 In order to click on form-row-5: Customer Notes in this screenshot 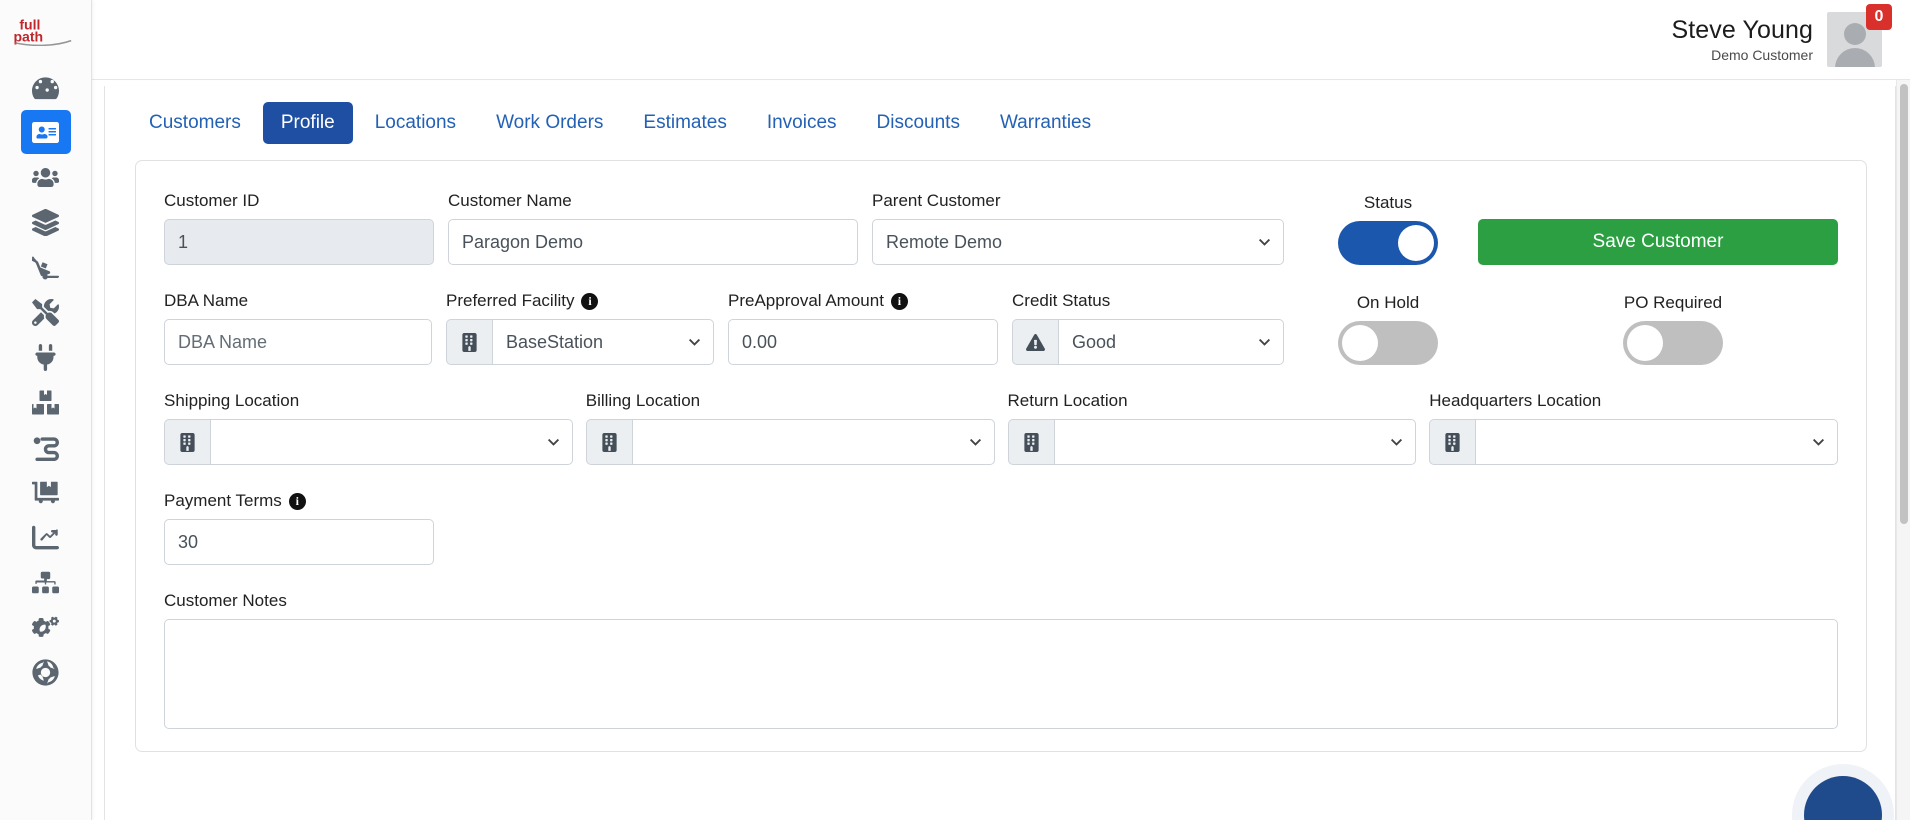, I will do `click(1001, 660)`.